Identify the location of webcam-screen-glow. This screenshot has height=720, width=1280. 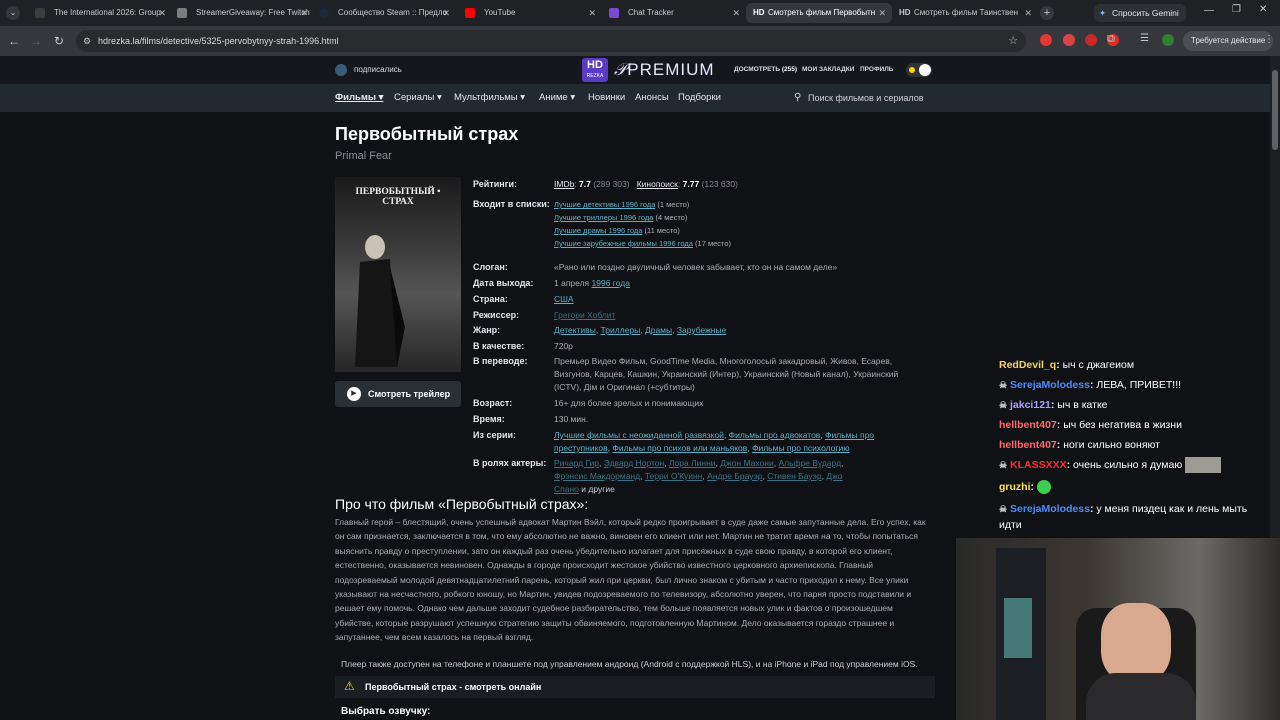
(1018, 628).